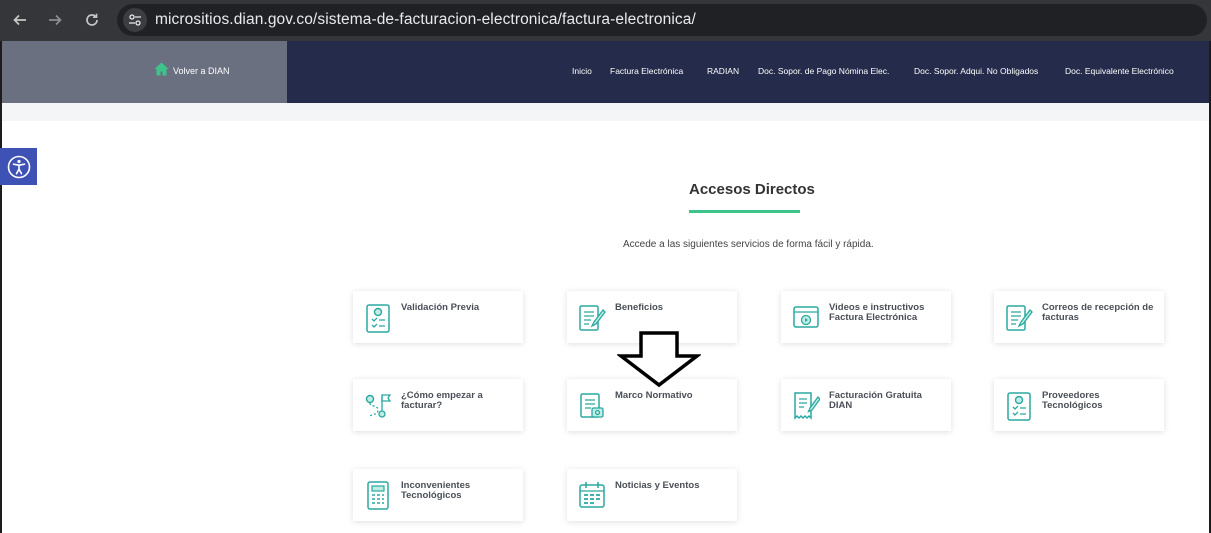 This screenshot has height=533, width=1211. Describe the element at coordinates (807, 406) in the screenshot. I see `invoice-pen-icon` at that location.